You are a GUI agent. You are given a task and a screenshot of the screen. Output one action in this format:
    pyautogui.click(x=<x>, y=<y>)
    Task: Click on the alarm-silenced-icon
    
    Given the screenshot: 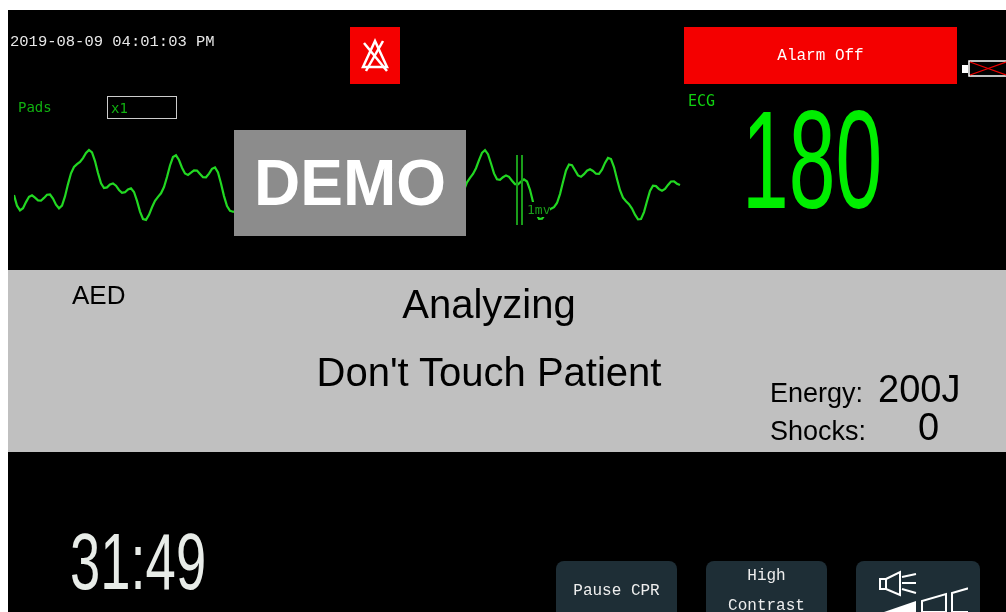 What is the action you would take?
    pyautogui.click(x=375, y=55)
    